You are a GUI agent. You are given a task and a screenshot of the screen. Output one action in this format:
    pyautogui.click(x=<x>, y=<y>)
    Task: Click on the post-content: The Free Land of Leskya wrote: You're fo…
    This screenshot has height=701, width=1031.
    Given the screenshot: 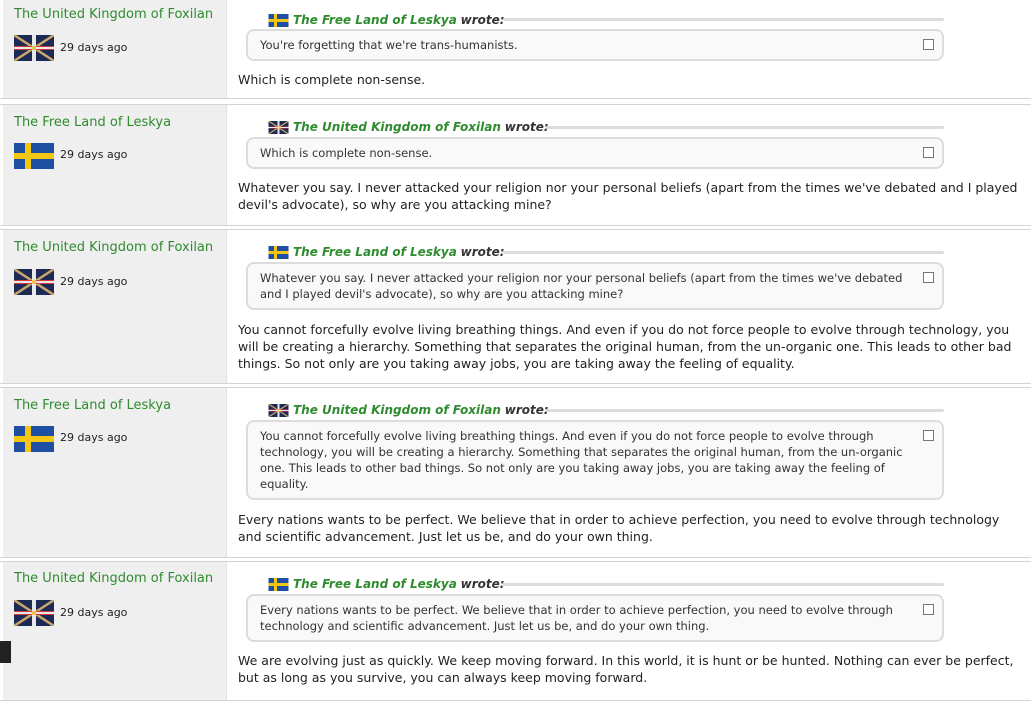 What is the action you would take?
    pyautogui.click(x=629, y=49)
    